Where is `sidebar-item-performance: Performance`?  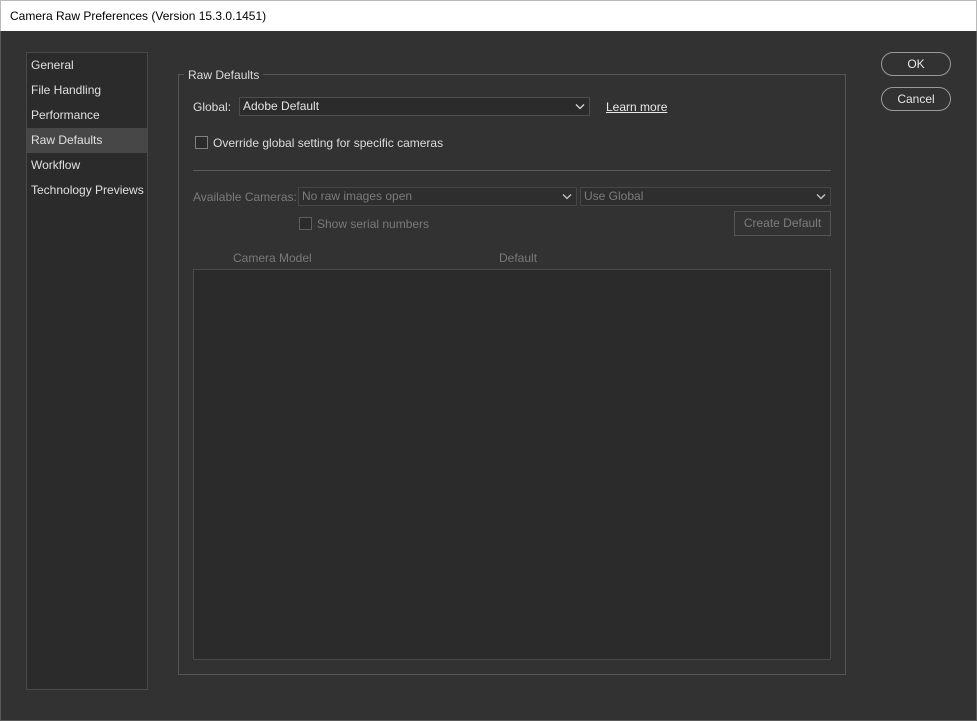 sidebar-item-performance: Performance is located at coordinates (87, 115).